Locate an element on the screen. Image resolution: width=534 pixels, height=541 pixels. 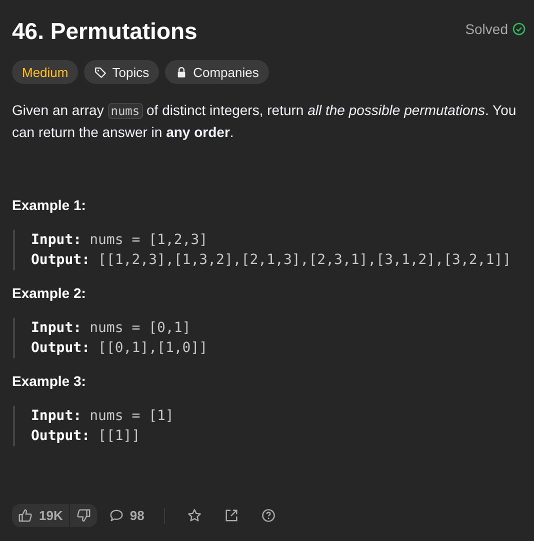
example-heading: Example 3: is located at coordinates (49, 381).